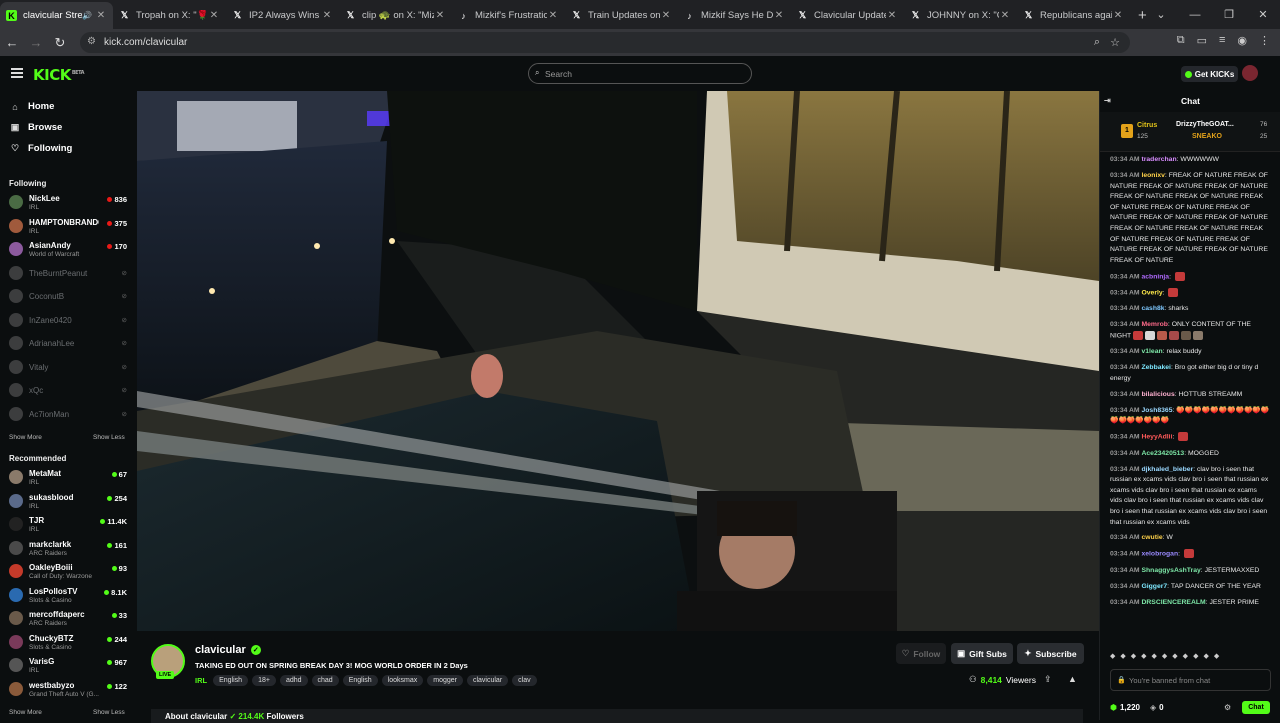  Describe the element at coordinates (1227, 707) in the screenshot. I see `settings-icon: ⚙` at that location.